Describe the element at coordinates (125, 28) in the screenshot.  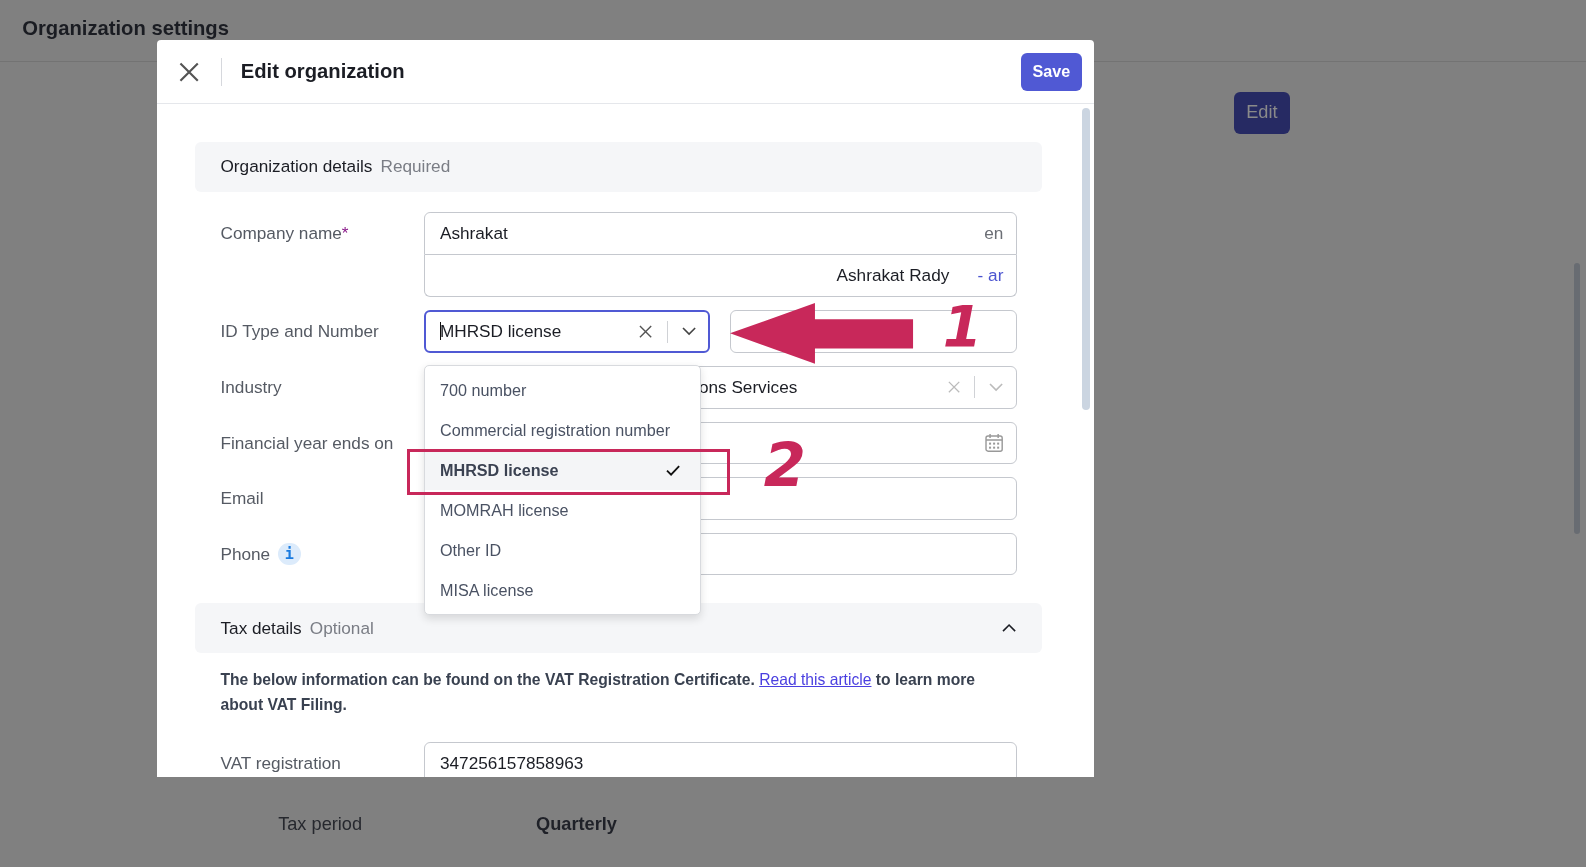
I see `page-title: Organization settings` at that location.